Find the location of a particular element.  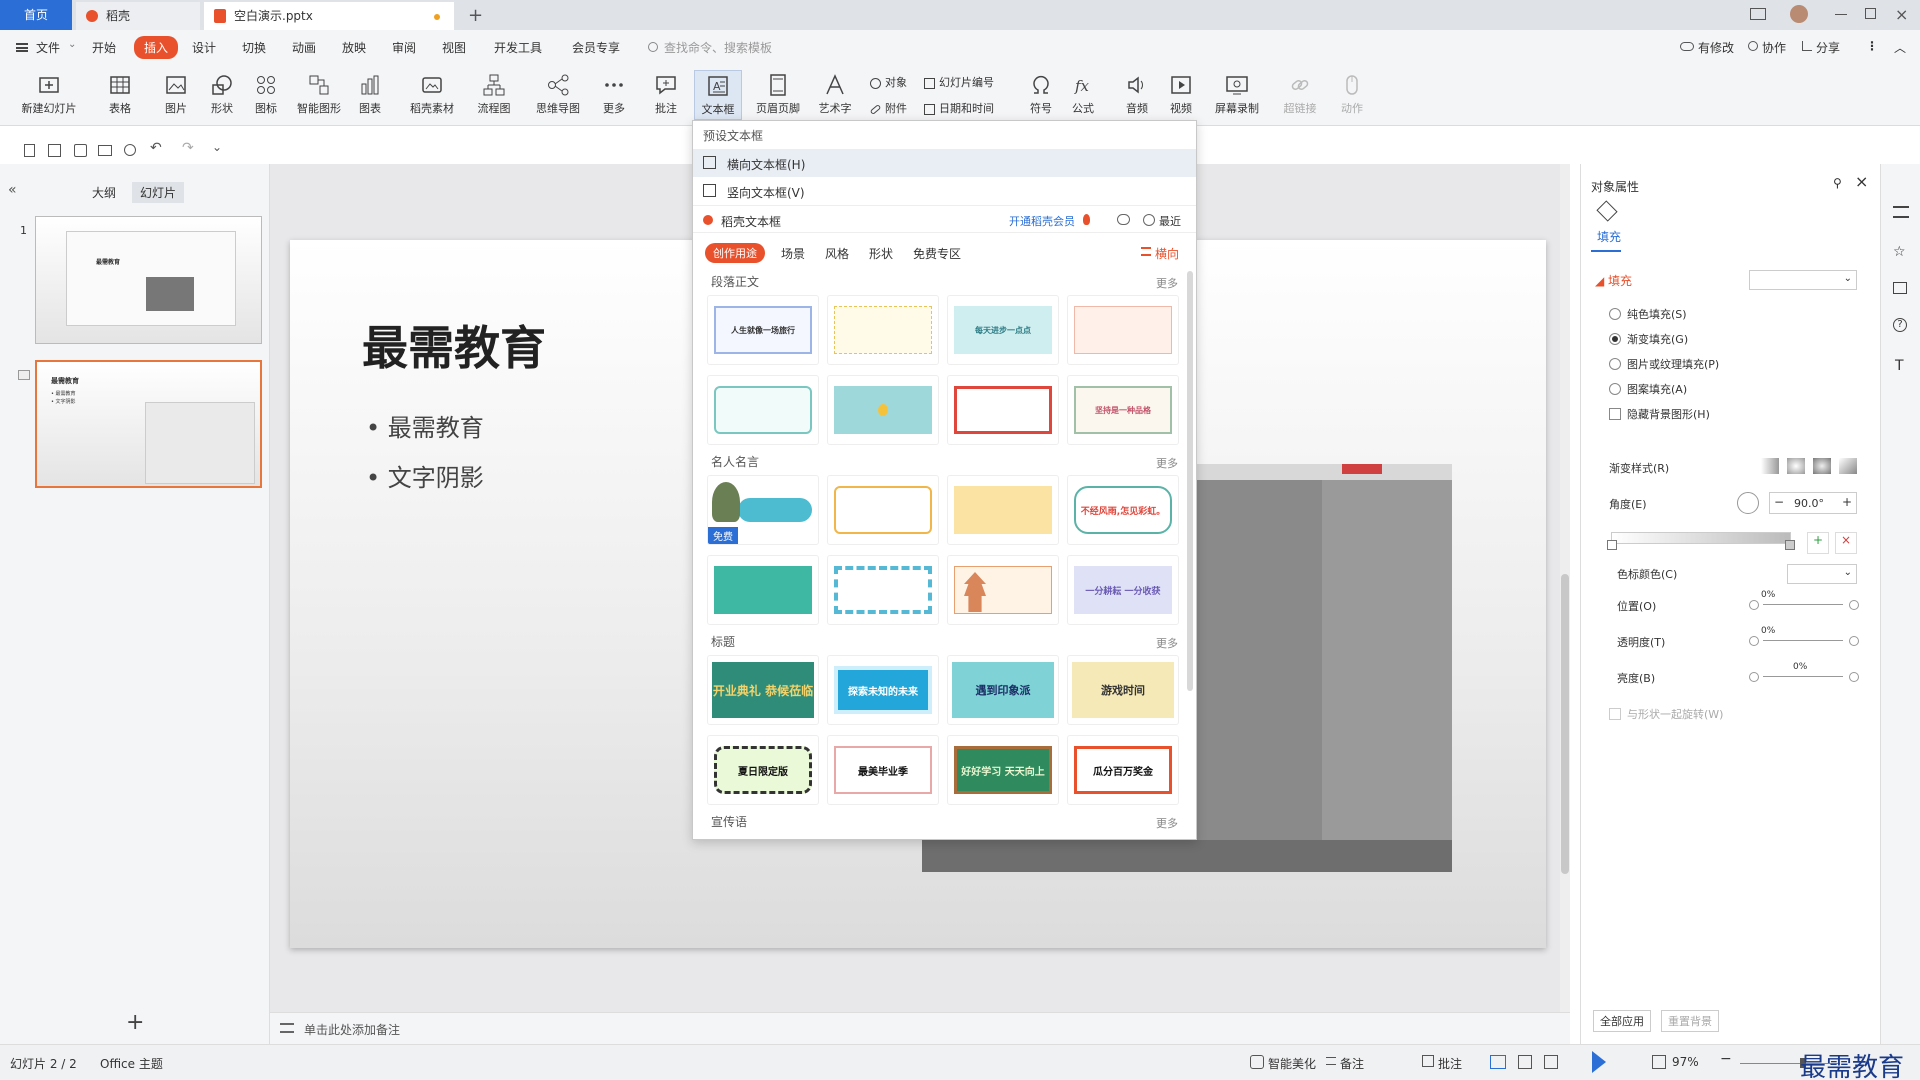

tab-slides: 幻灯片 is located at coordinates (158, 192).